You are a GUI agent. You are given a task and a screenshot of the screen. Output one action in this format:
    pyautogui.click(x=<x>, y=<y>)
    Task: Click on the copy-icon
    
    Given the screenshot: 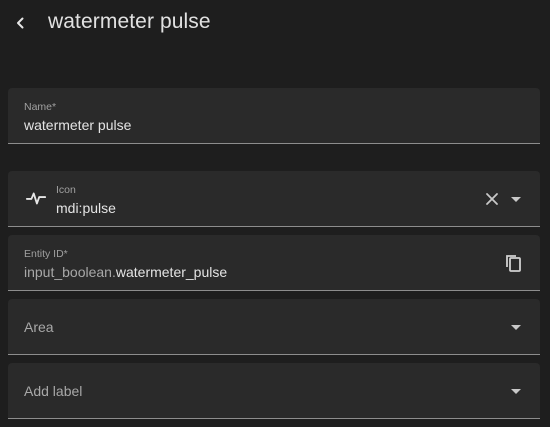 What is the action you would take?
    pyautogui.click(x=513, y=263)
    